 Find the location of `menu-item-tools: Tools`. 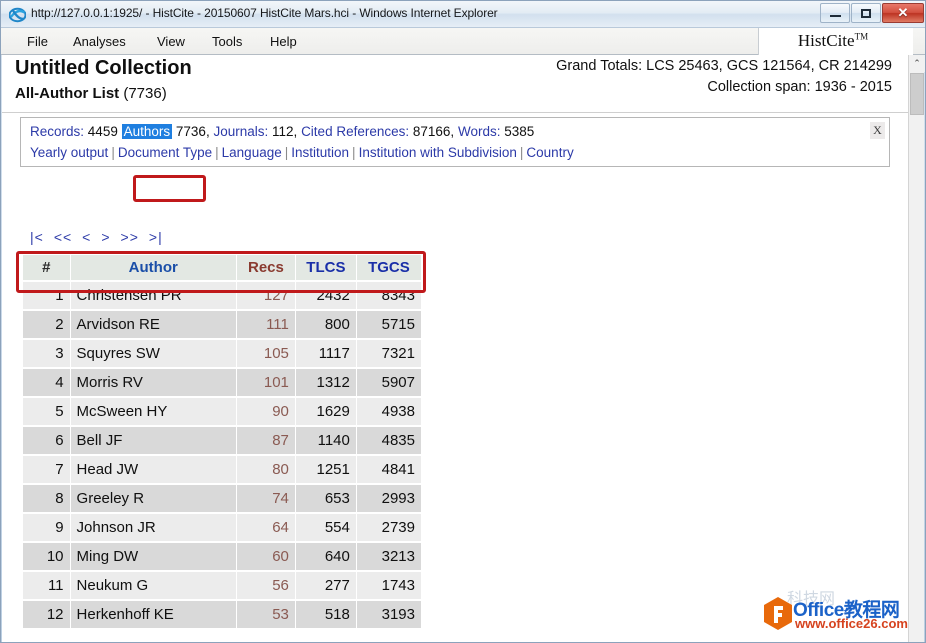

menu-item-tools: Tools is located at coordinates (227, 41).